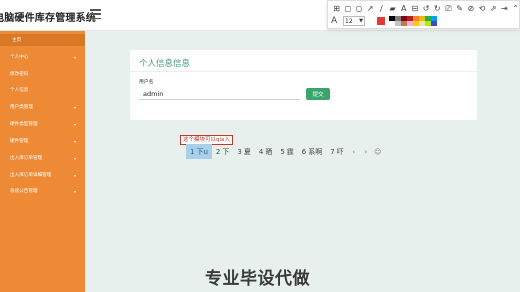 Image resolution: width=520 pixels, height=292 pixels. I want to click on candidate-item: 4晒, so click(265, 151).